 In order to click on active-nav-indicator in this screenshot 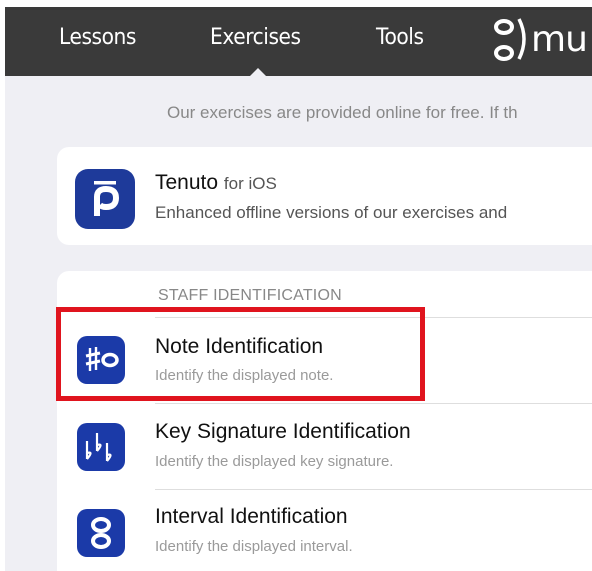, I will do `click(258, 72)`.